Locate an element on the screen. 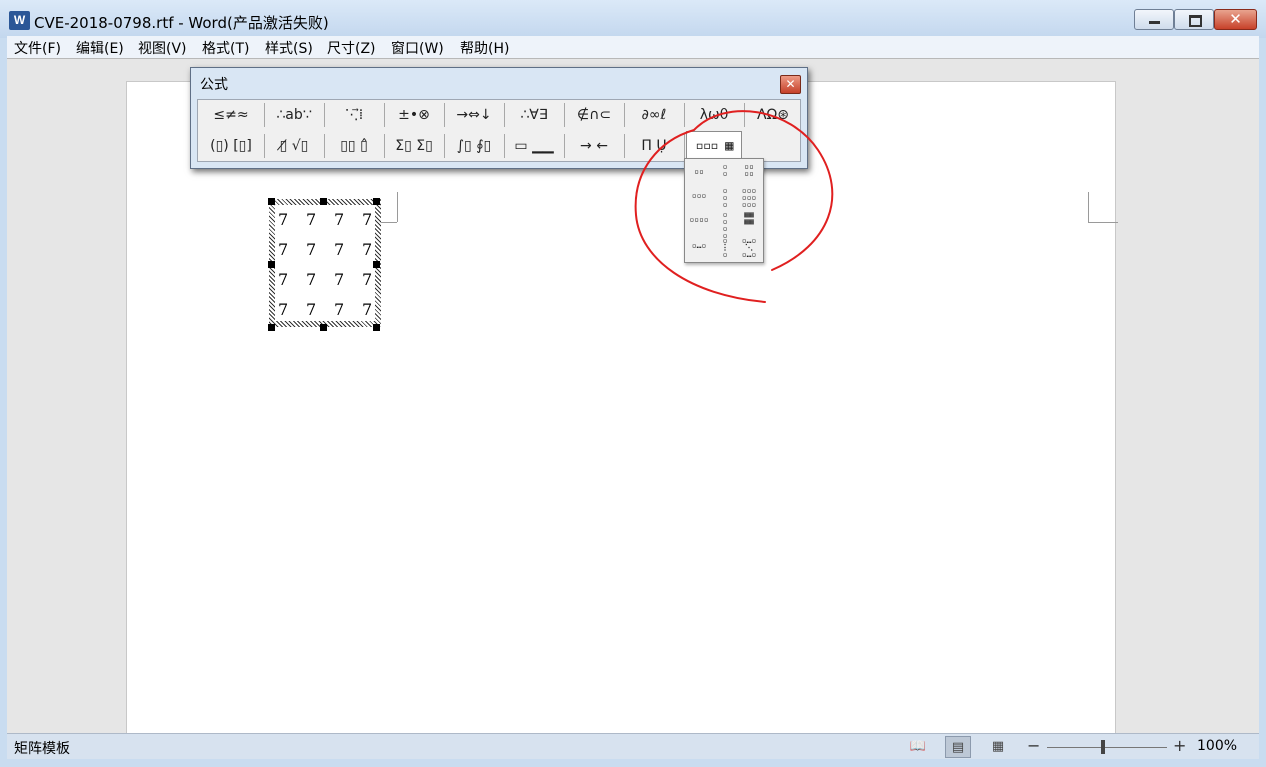  matrix-template-4x4: ▦▦ ▦▦ is located at coordinates (749, 222).